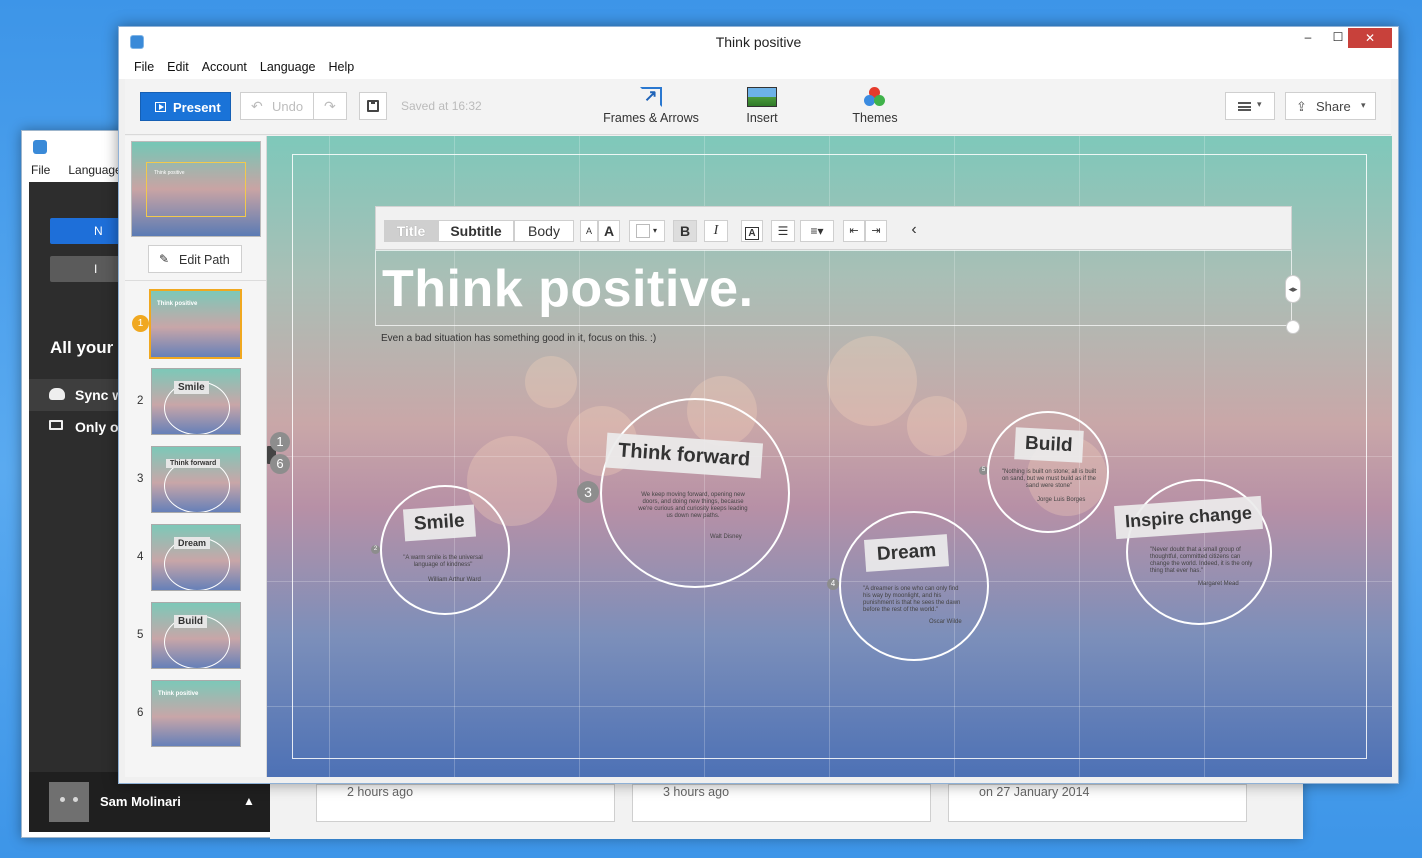 The height and width of the screenshot is (858, 1422). I want to click on menu-language: Language, so click(291, 68).